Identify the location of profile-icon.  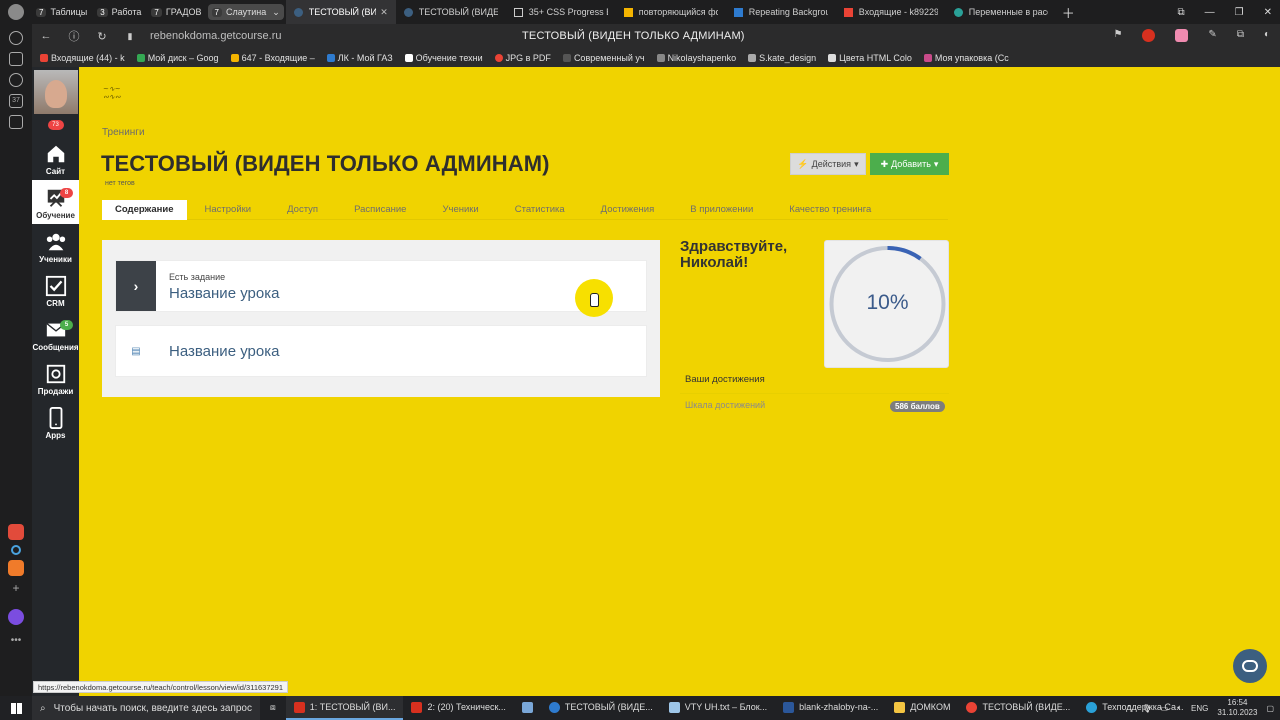
(16, 12).